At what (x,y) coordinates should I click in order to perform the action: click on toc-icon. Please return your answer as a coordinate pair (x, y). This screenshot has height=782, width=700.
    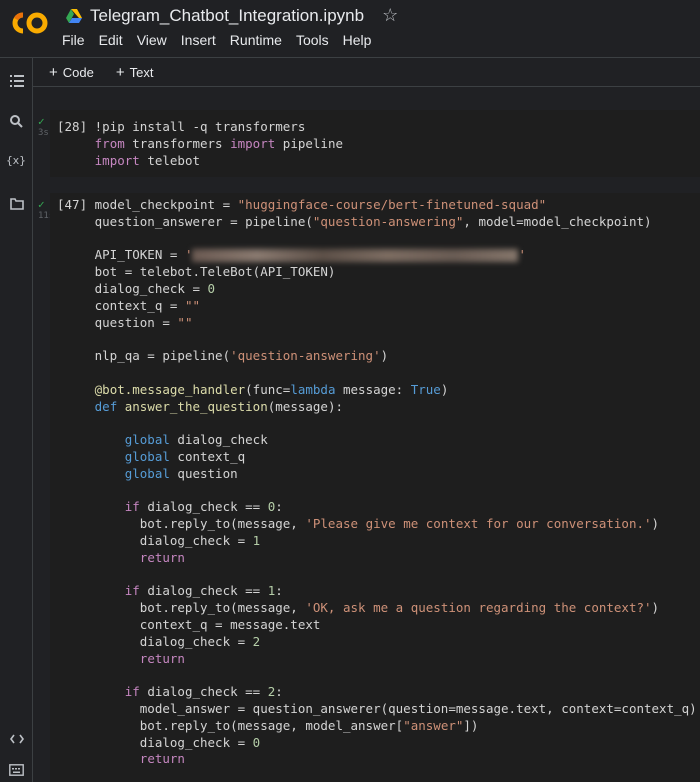
    Looking at the image, I should click on (16, 80).